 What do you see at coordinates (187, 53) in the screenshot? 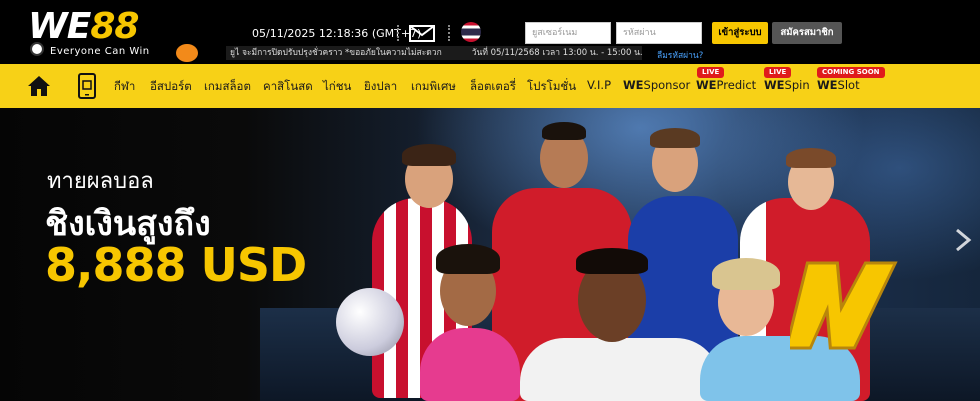
I see `pumpkin-icon` at bounding box center [187, 53].